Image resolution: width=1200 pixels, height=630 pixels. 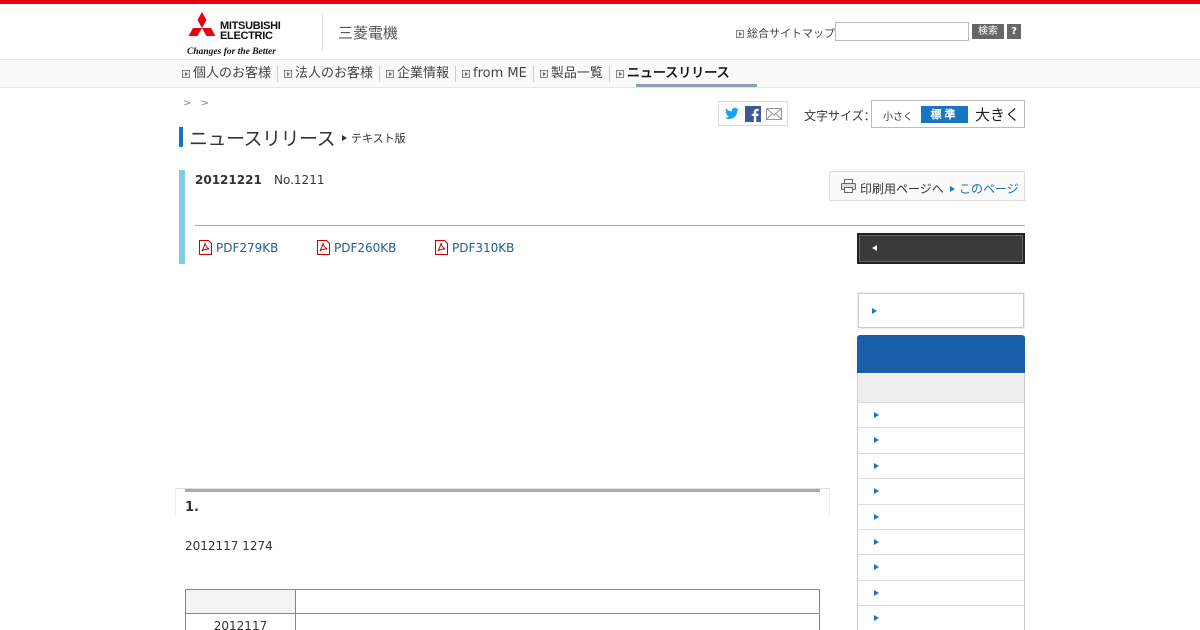 I want to click on font-size-switcher: 小さく 標準 大きく, so click(x=948, y=114).